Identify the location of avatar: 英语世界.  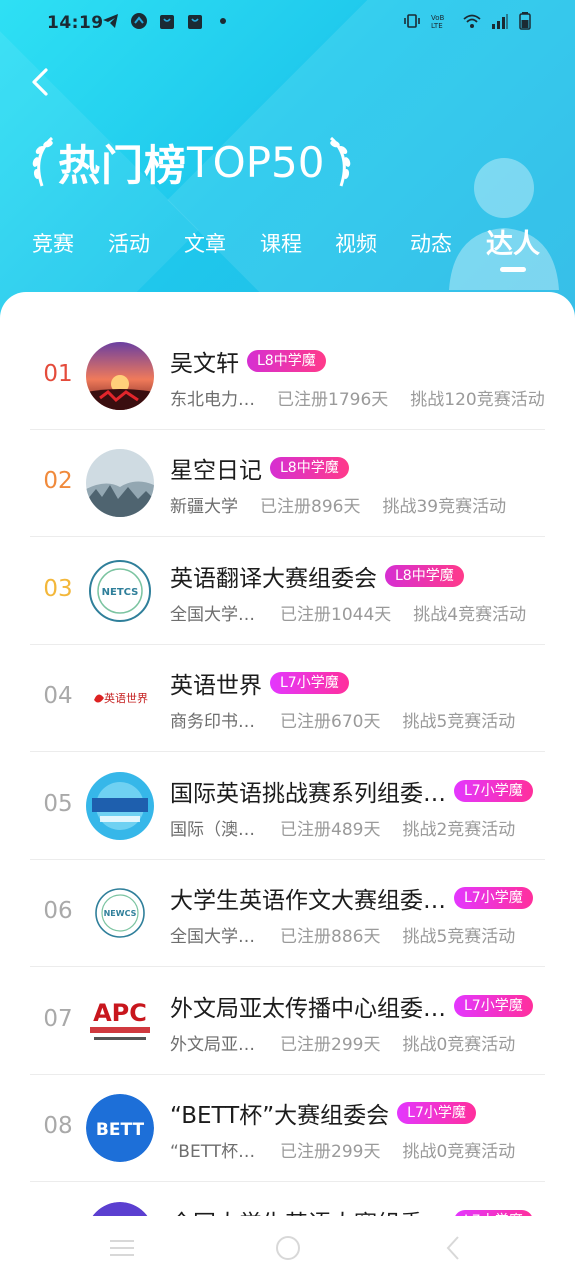
(120, 698).